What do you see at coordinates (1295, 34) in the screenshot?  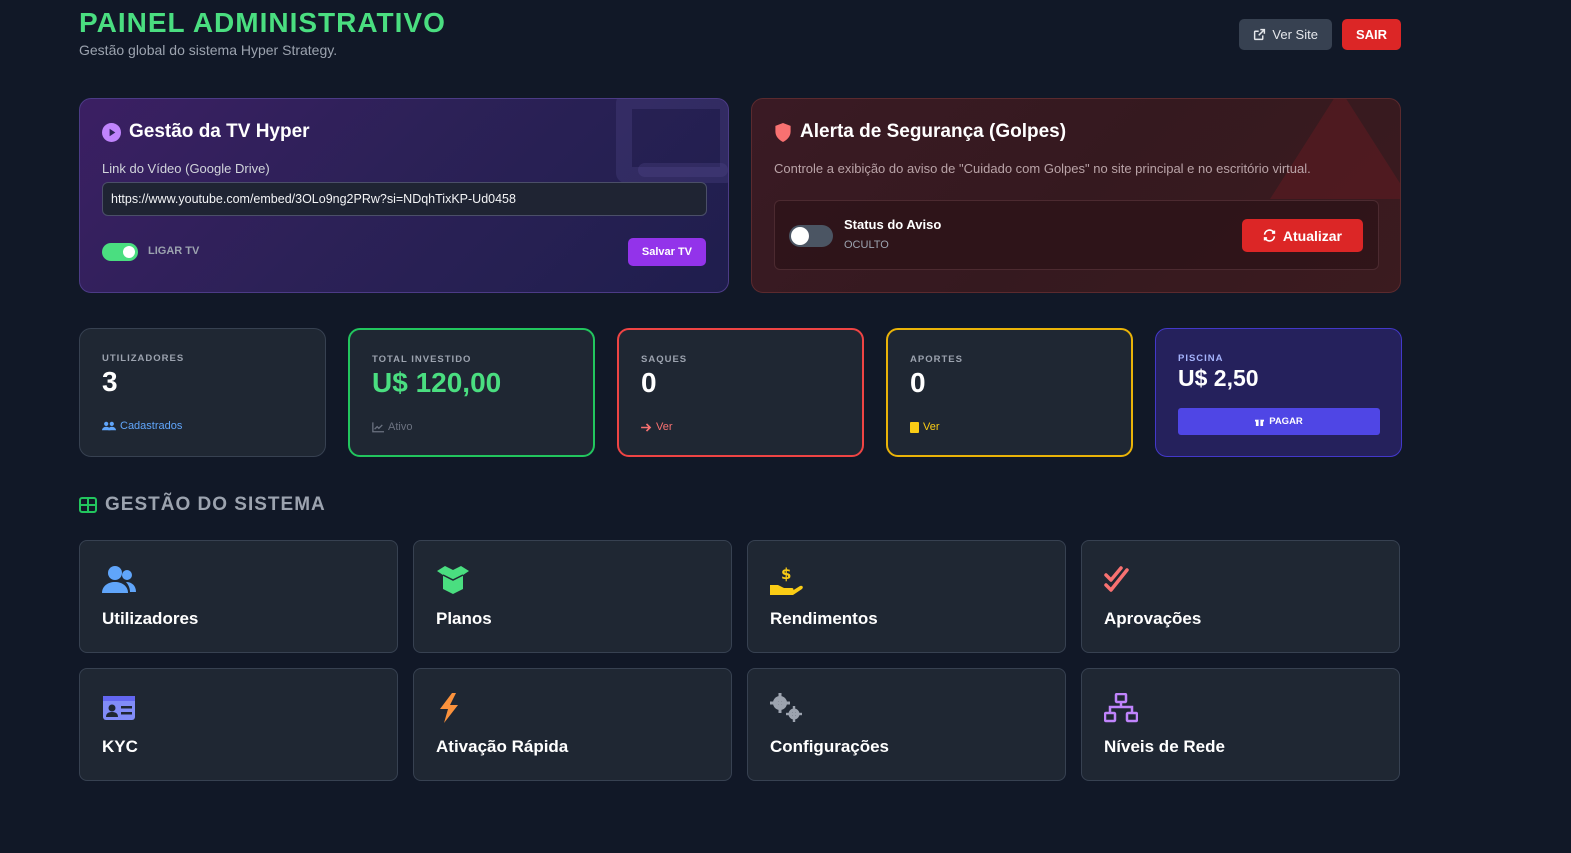 I see `ver-site-label: Ver Site` at bounding box center [1295, 34].